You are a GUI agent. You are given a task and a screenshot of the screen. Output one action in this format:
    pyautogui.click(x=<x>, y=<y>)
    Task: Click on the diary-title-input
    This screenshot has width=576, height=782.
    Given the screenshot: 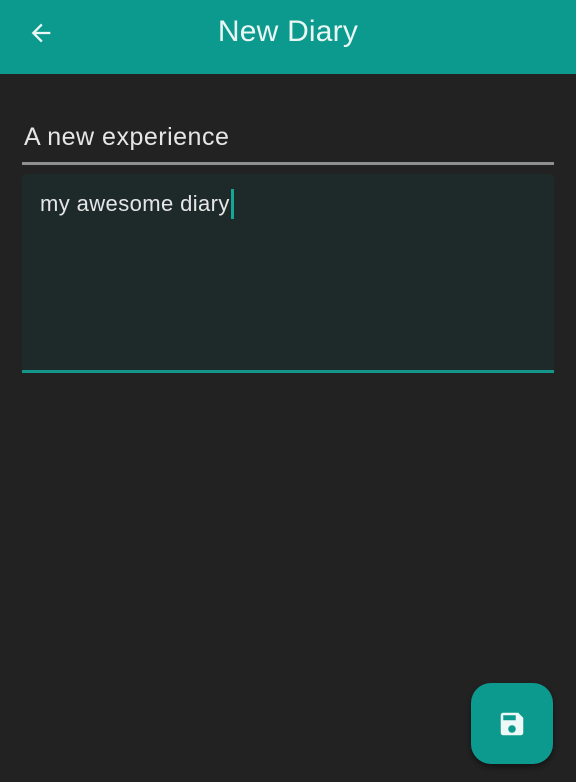 What is the action you would take?
    pyautogui.click(x=288, y=133)
    